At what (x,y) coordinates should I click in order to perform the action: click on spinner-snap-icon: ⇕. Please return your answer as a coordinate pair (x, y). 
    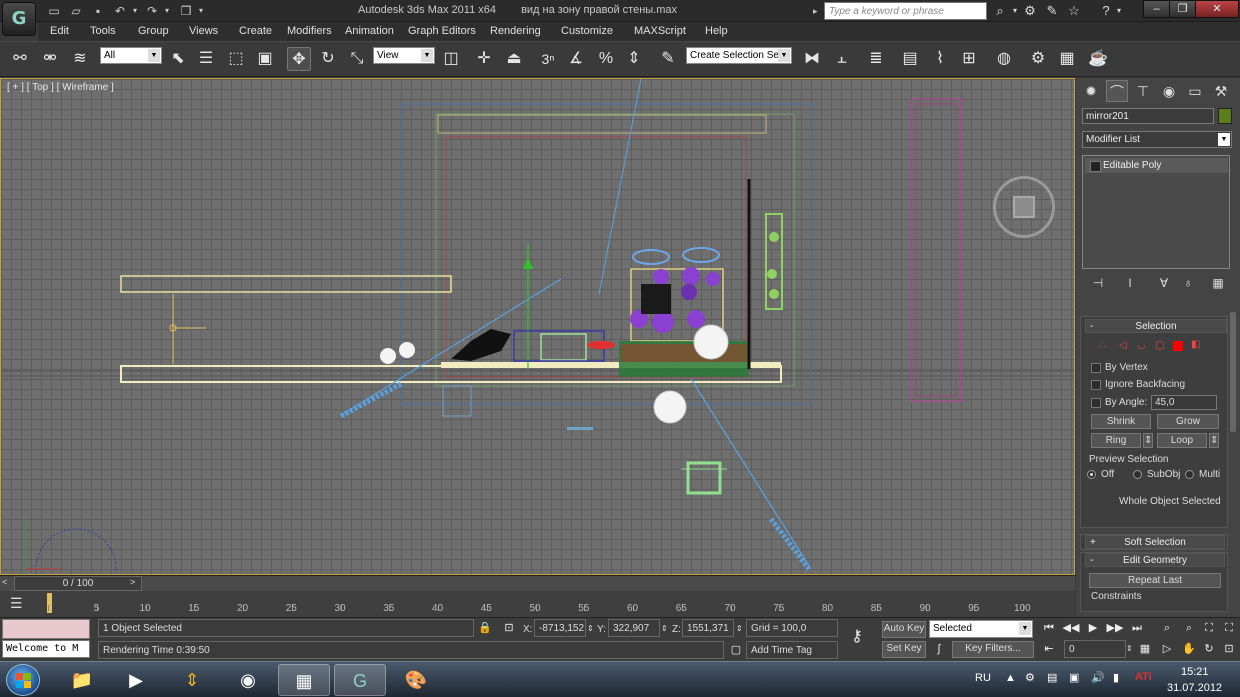
    Looking at the image, I should click on (634, 59).